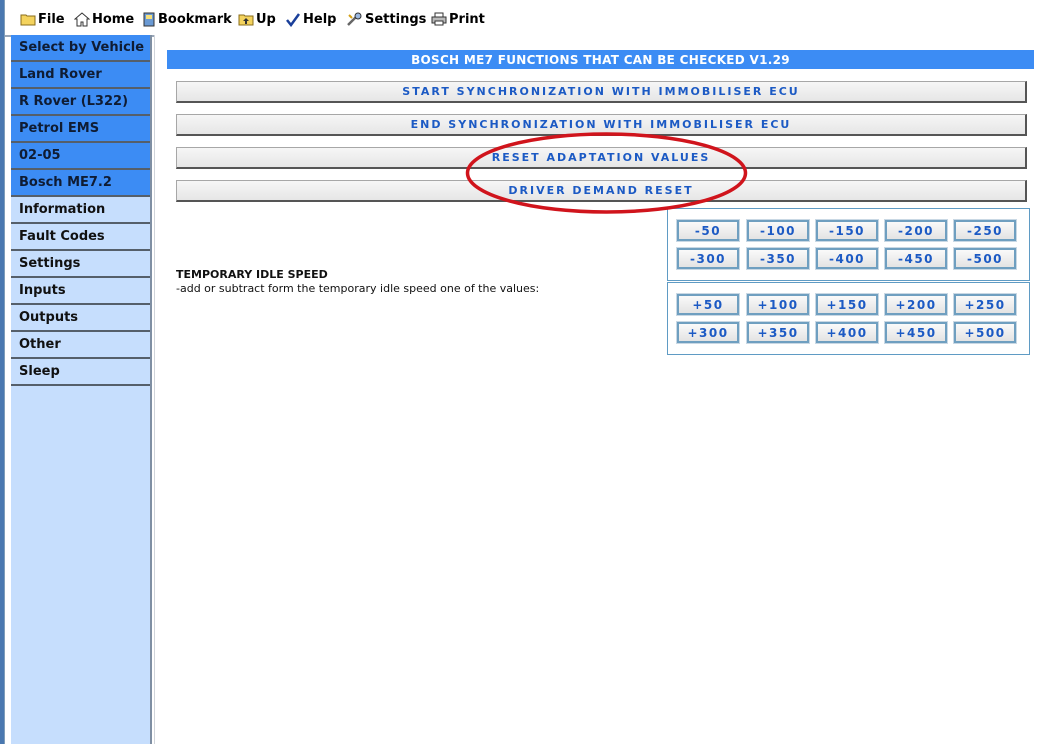  I want to click on printer-icon, so click(439, 19).